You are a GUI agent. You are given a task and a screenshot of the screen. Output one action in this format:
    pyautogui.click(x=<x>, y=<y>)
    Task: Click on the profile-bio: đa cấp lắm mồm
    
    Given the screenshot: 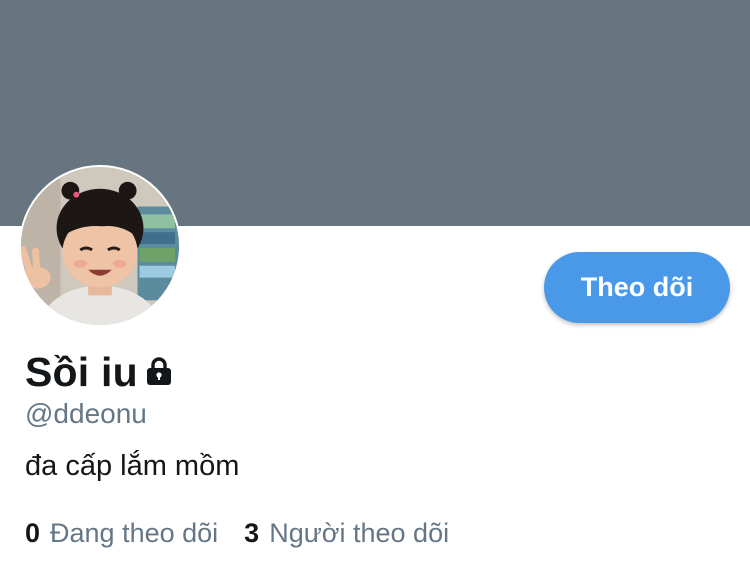 What is the action you would take?
    pyautogui.click(x=132, y=466)
    